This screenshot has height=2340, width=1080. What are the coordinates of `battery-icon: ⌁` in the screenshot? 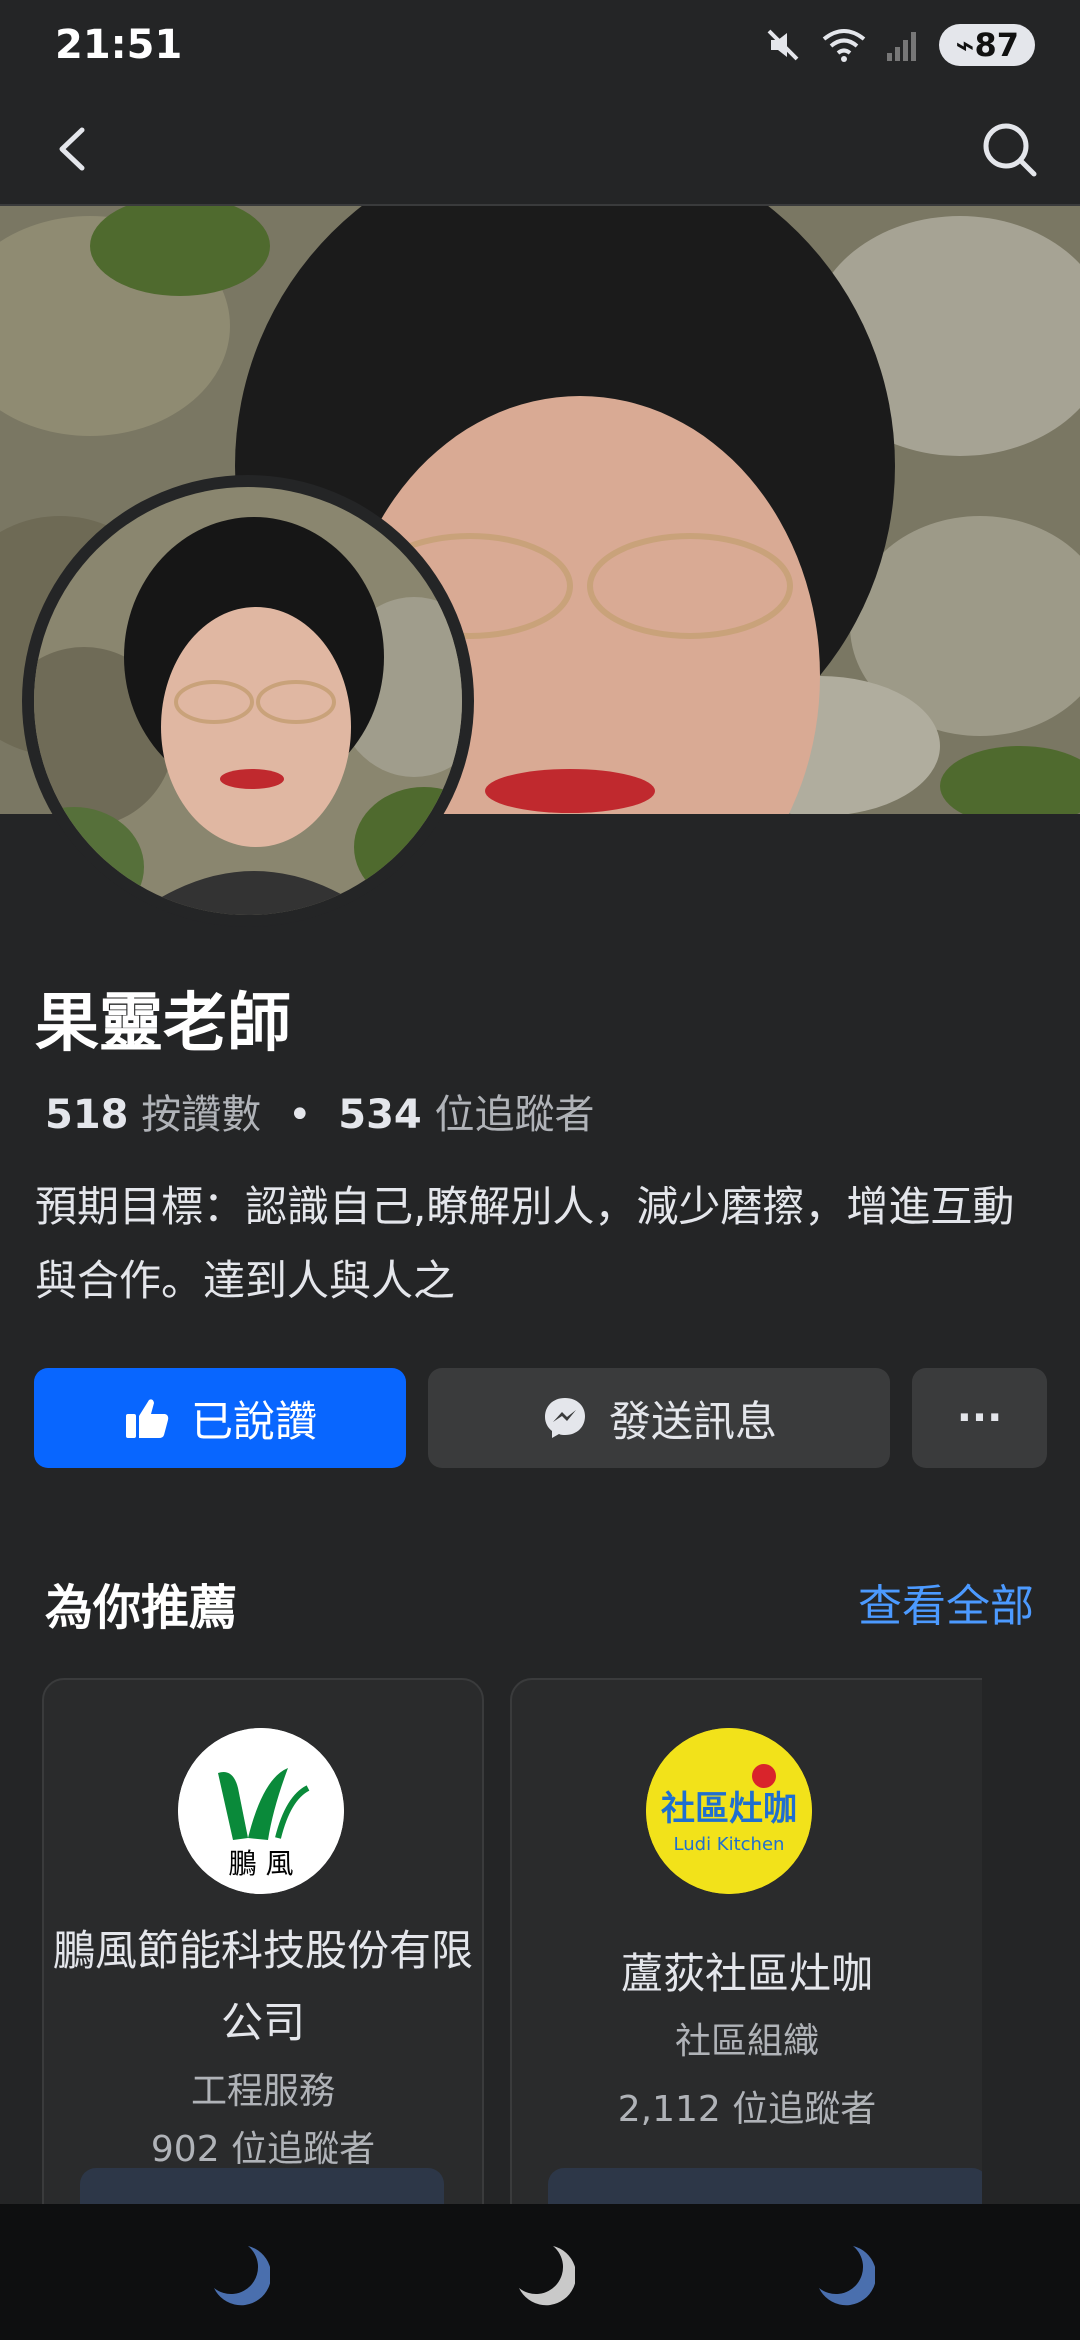 It's located at (965, 45).